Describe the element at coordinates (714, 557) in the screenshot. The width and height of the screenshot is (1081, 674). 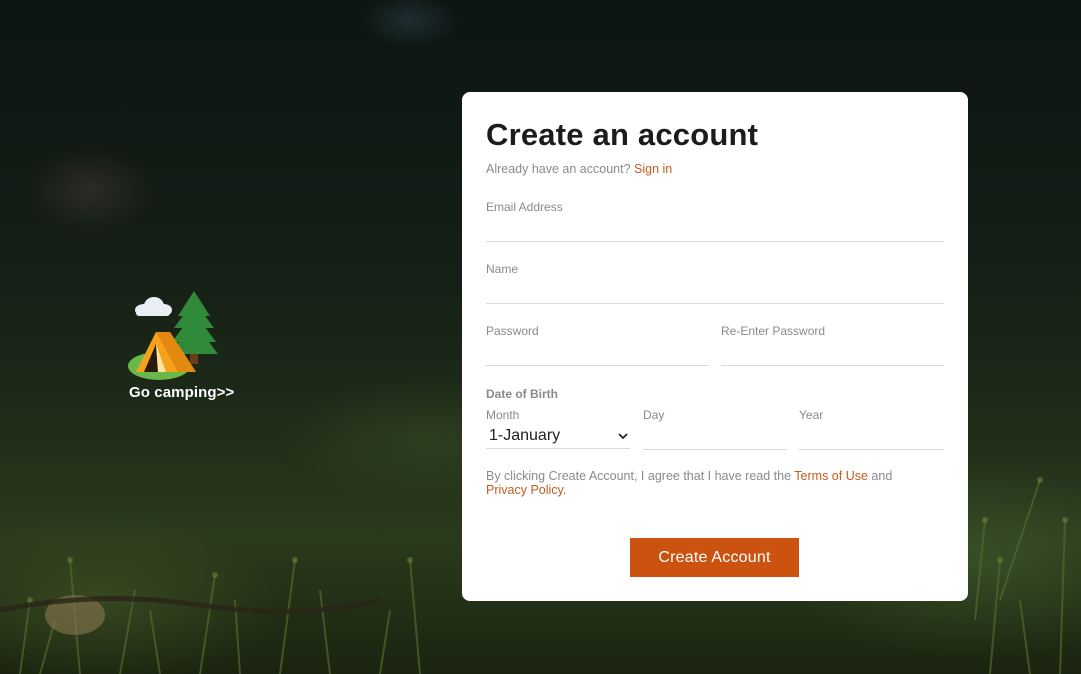
I see `create-account-button: Create Account` at that location.